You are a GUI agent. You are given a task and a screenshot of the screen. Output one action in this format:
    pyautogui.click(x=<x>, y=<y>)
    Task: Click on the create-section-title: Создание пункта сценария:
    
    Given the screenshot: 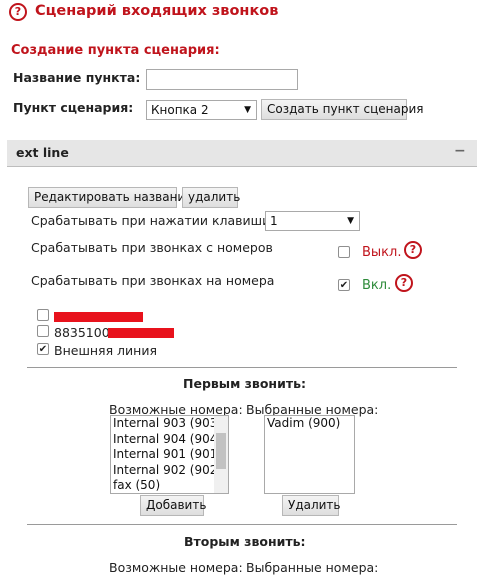 What is the action you would take?
    pyautogui.click(x=115, y=50)
    